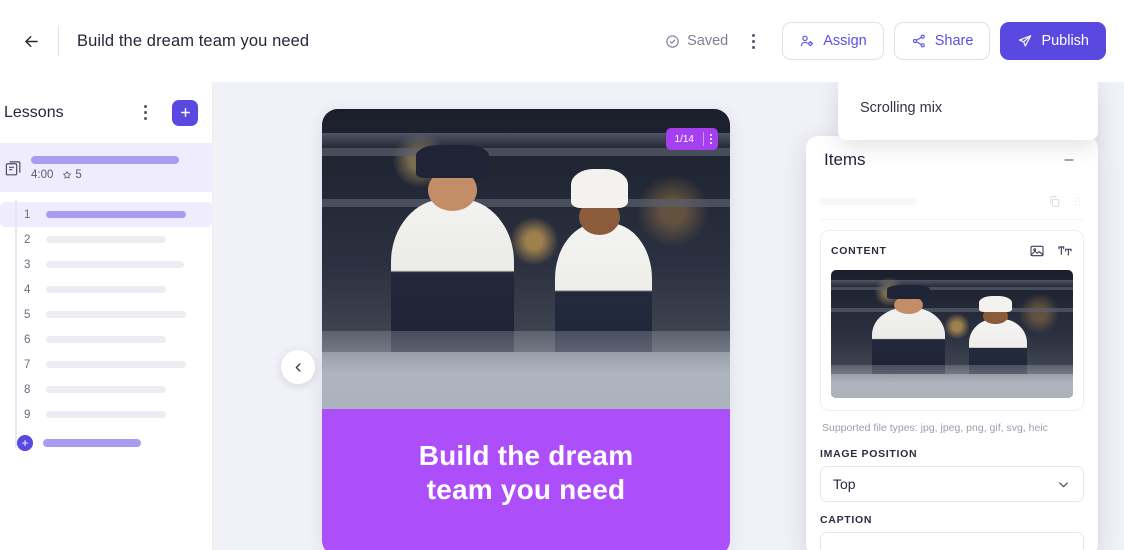 Image resolution: width=1124 pixels, height=550 pixels. I want to click on more-options-button, so click(753, 41).